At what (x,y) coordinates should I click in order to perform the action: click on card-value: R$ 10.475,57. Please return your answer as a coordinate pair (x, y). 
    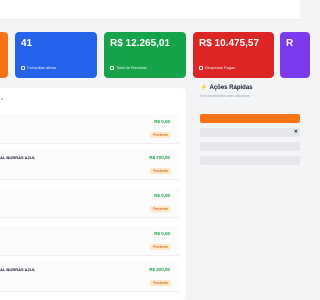
    Looking at the image, I should click on (229, 43).